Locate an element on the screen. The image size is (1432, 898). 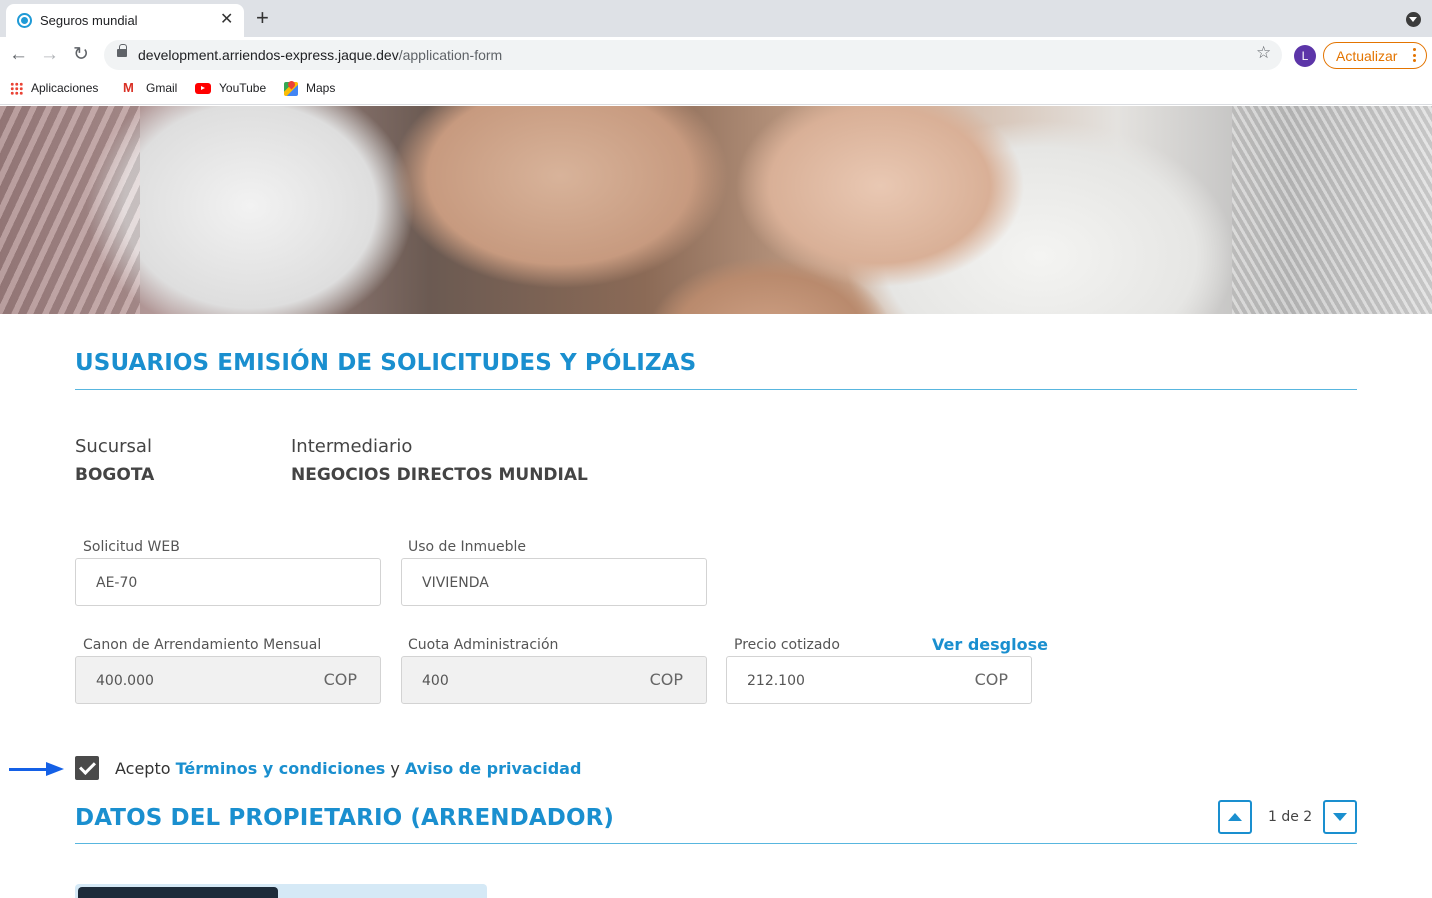
browser-tab-bar: Seguros mundial ✕ + is located at coordinates (716, 18).